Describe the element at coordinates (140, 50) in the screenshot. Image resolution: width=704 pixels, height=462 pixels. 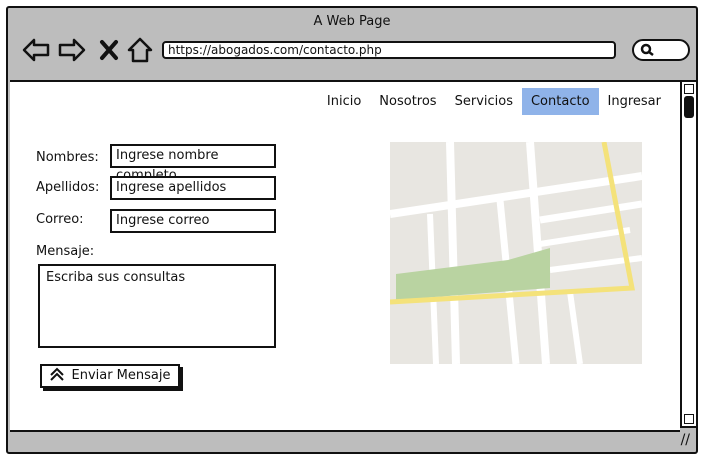
I see `home-icon` at that location.